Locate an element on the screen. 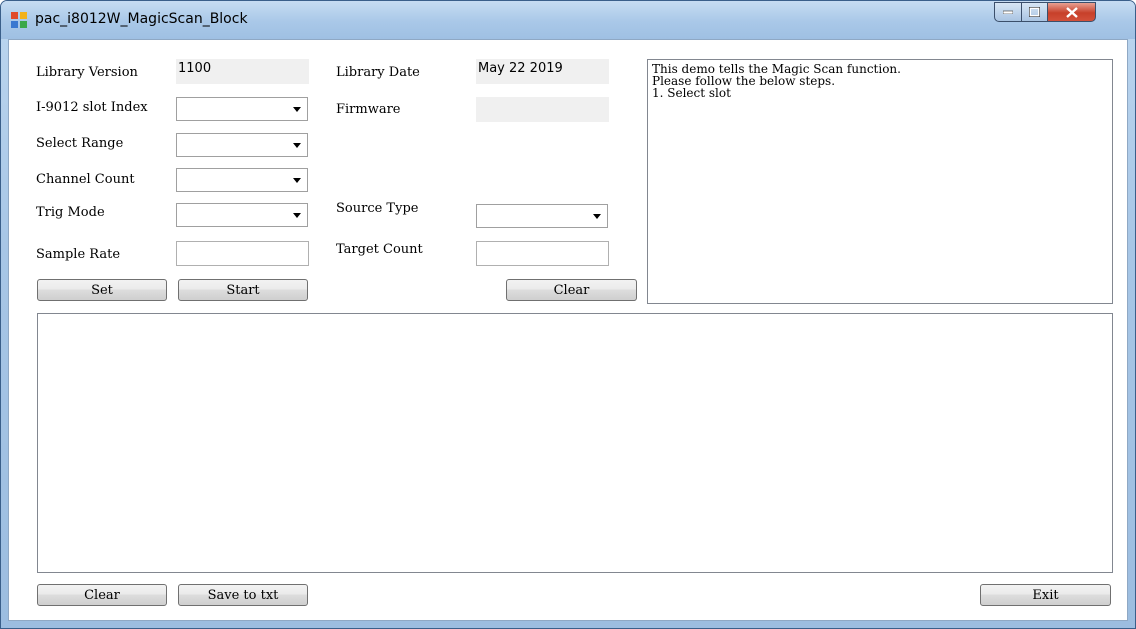 This screenshot has height=629, width=1136. minimize-icon is located at coordinates (1008, 12).